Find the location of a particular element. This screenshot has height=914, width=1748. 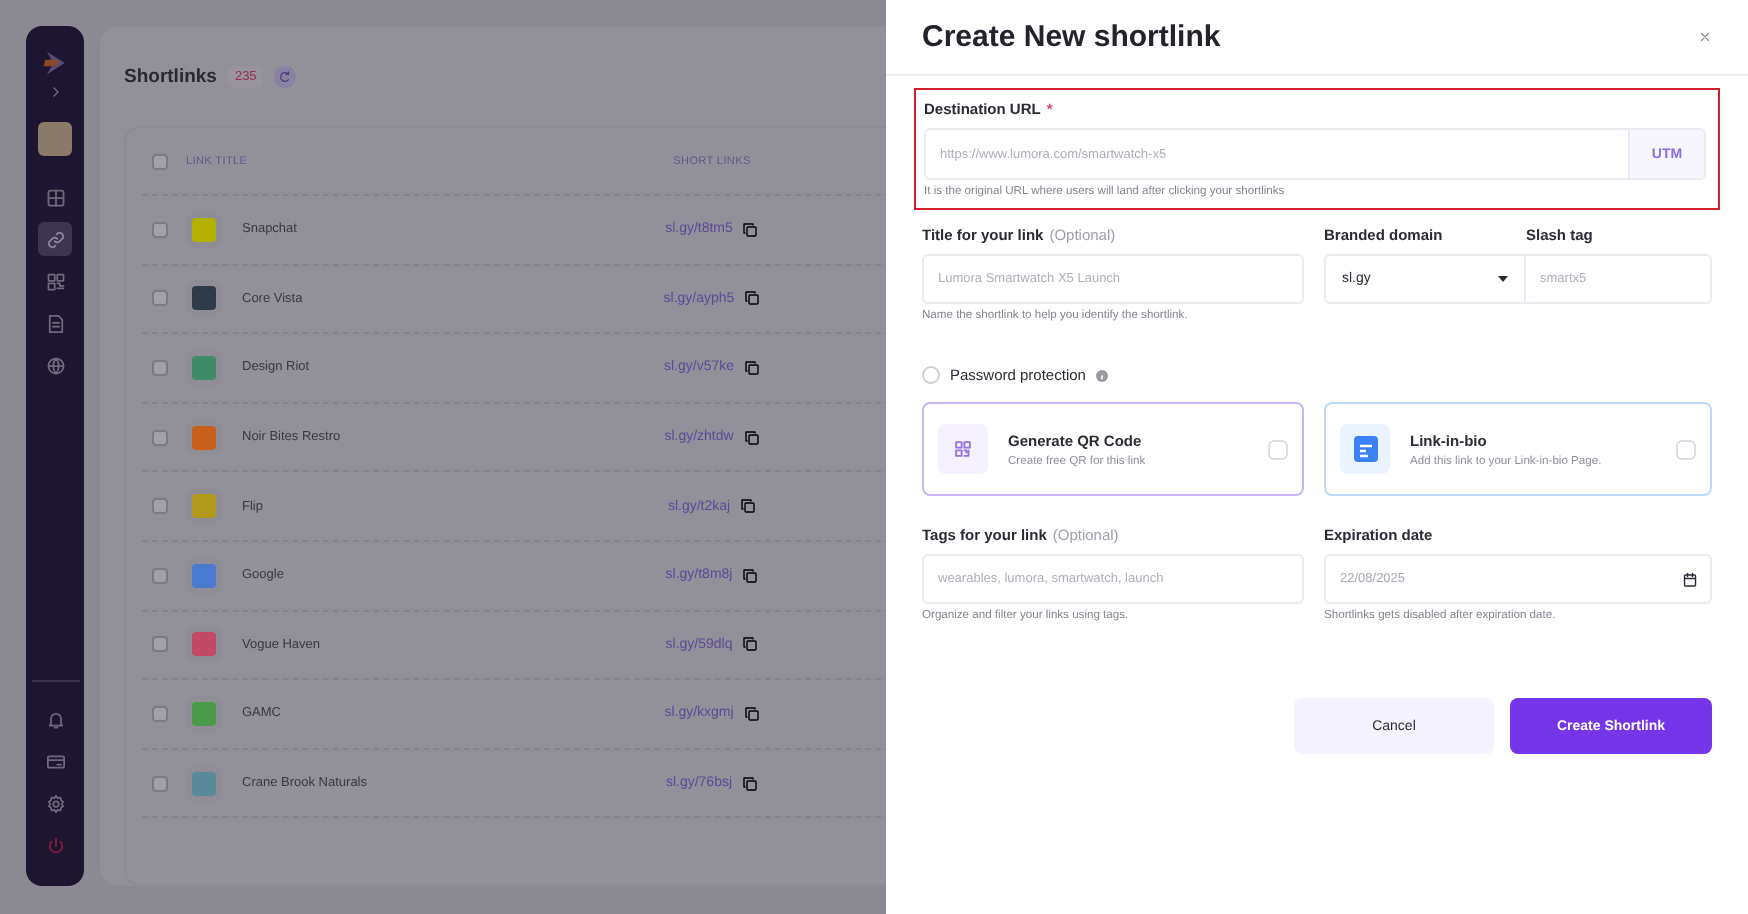

info-icon is located at coordinates (1101, 375).